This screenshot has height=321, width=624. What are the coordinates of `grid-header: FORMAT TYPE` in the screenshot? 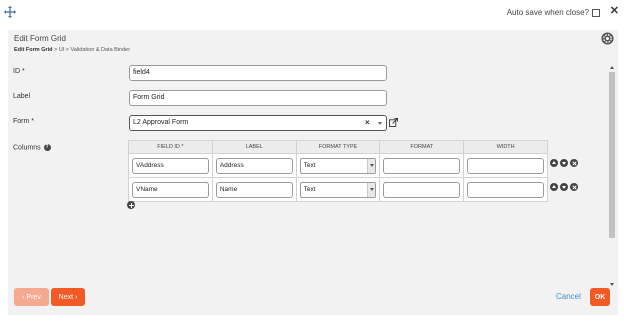 It's located at (338, 147).